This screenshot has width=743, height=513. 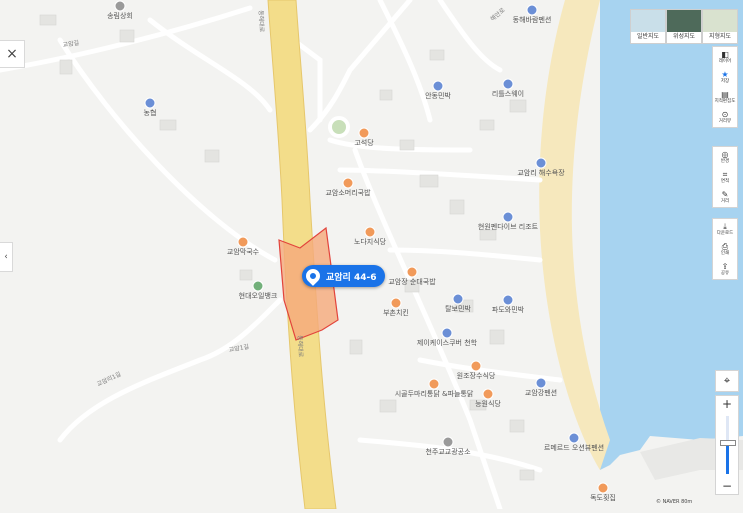 I want to click on poi-label: 독도횟집, so click(x=603, y=498).